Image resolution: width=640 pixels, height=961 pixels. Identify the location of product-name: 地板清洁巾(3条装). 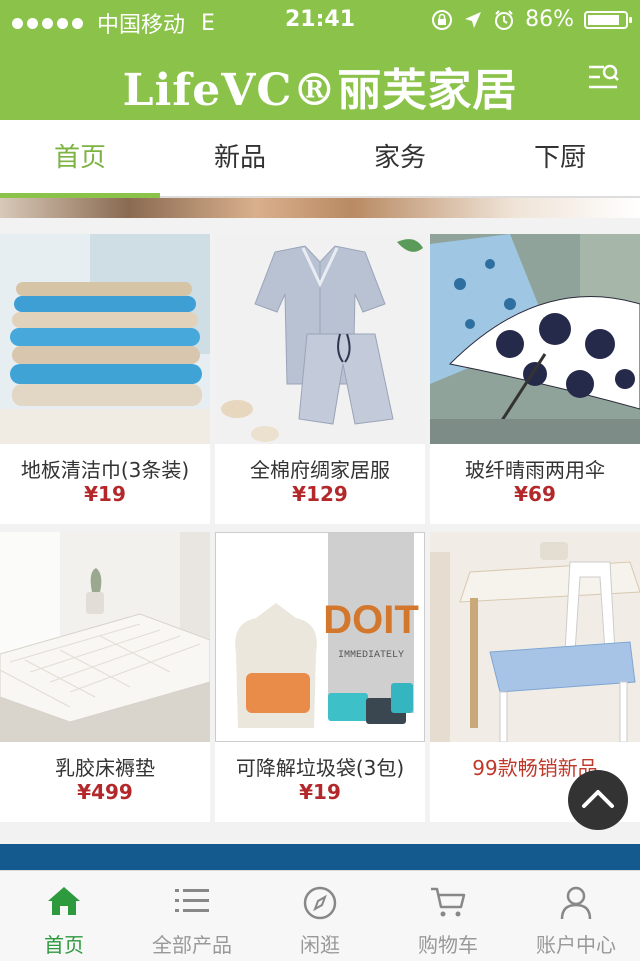
(105, 470).